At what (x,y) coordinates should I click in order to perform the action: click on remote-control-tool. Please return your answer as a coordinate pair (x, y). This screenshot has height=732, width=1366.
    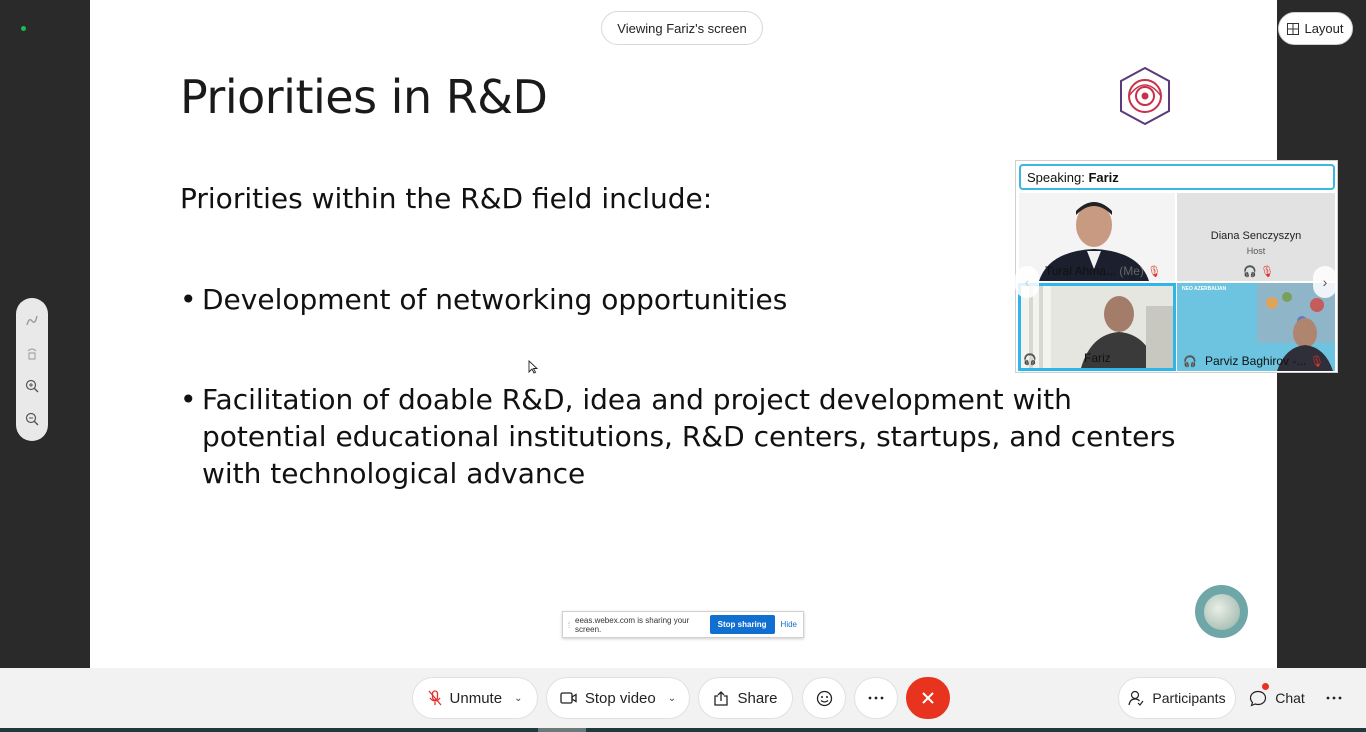
    Looking at the image, I should click on (32, 353).